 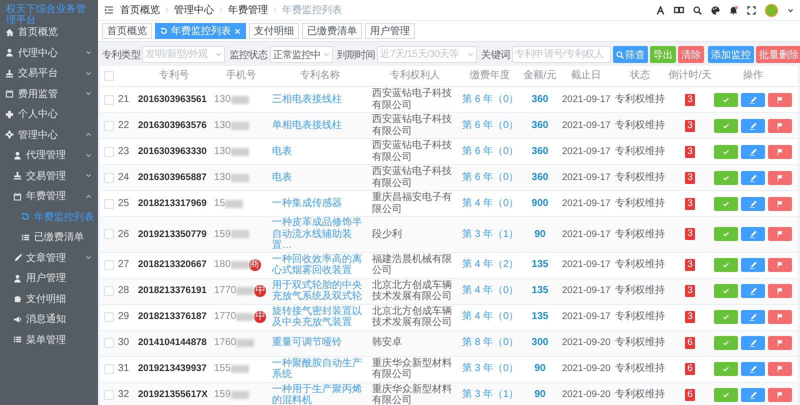 What do you see at coordinates (490, 343) in the screenshot?
I see `fee-year-link: 第 8 年（0）` at bounding box center [490, 343].